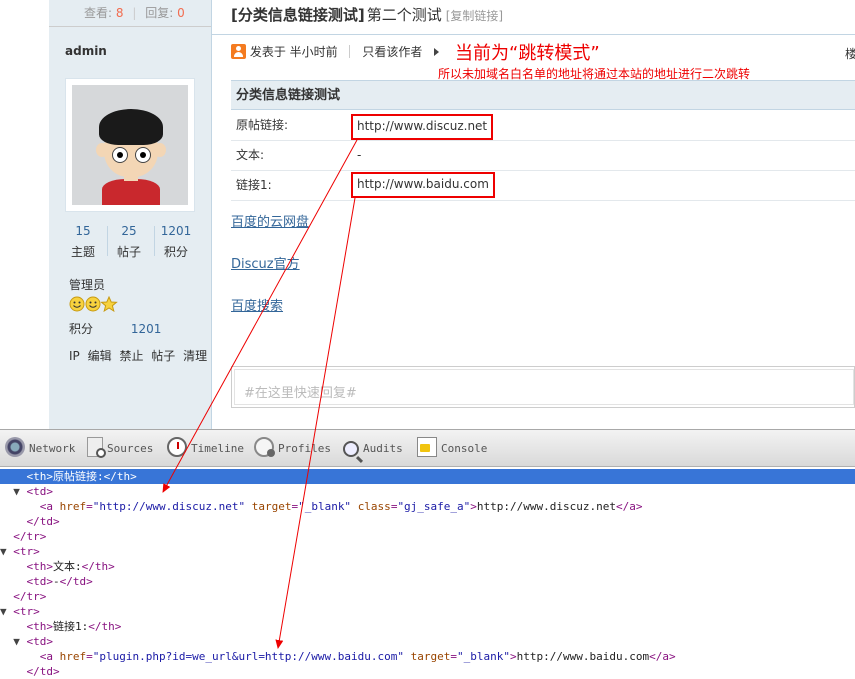 Image resolution: width=855 pixels, height=679 pixels. What do you see at coordinates (129, 242) in the screenshot?
I see `posts-stat: 25 帖子` at bounding box center [129, 242].